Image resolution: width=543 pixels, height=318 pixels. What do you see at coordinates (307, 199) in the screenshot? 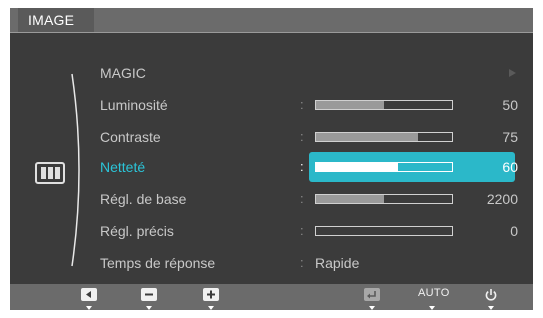
I see `menu-item-regl-de-base: Régl. de base : 2200` at bounding box center [307, 199].